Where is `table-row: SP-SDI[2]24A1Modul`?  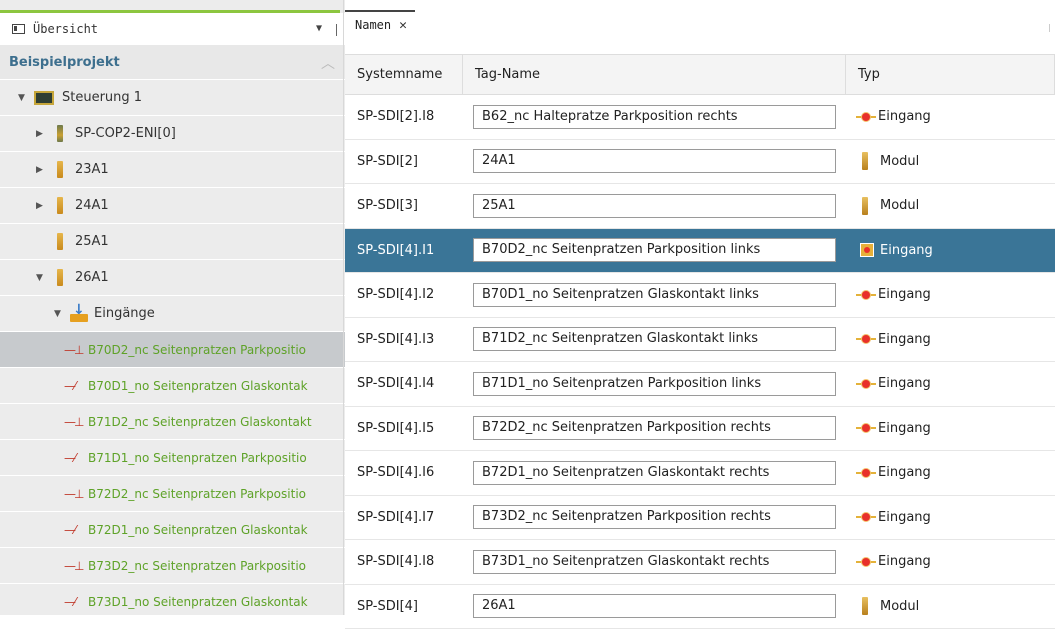
table-row: SP-SDI[2]24A1Modul is located at coordinates (700, 162).